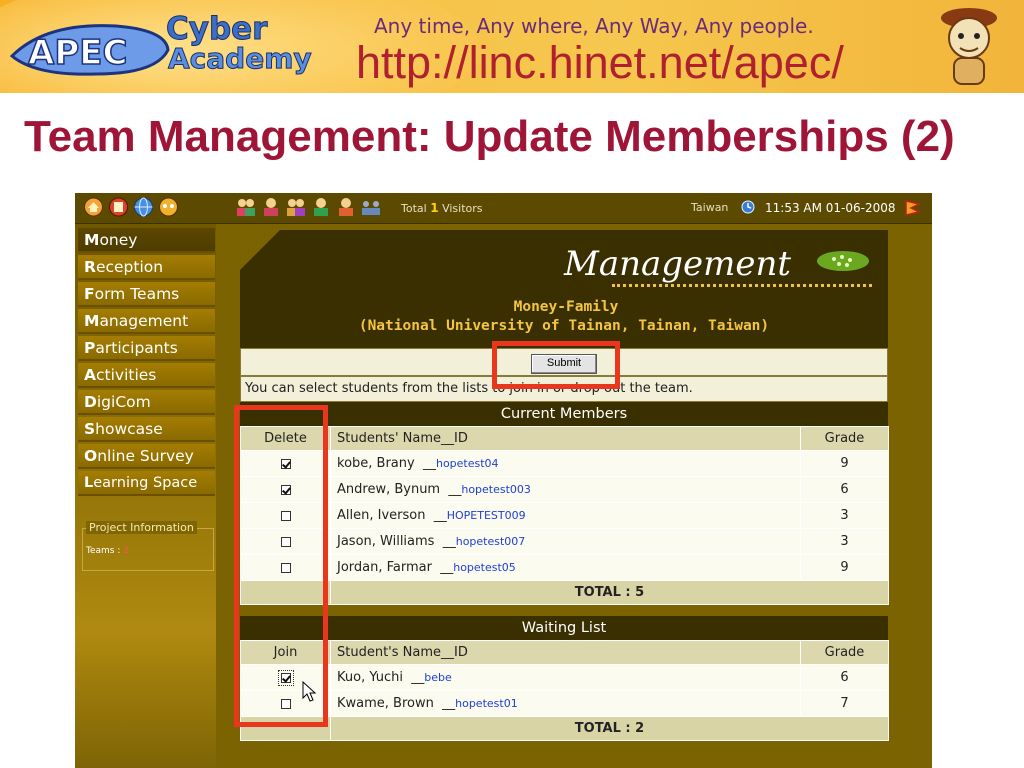 Image resolution: width=1024 pixels, height=768 pixels. I want to click on book-icon, so click(118, 207).